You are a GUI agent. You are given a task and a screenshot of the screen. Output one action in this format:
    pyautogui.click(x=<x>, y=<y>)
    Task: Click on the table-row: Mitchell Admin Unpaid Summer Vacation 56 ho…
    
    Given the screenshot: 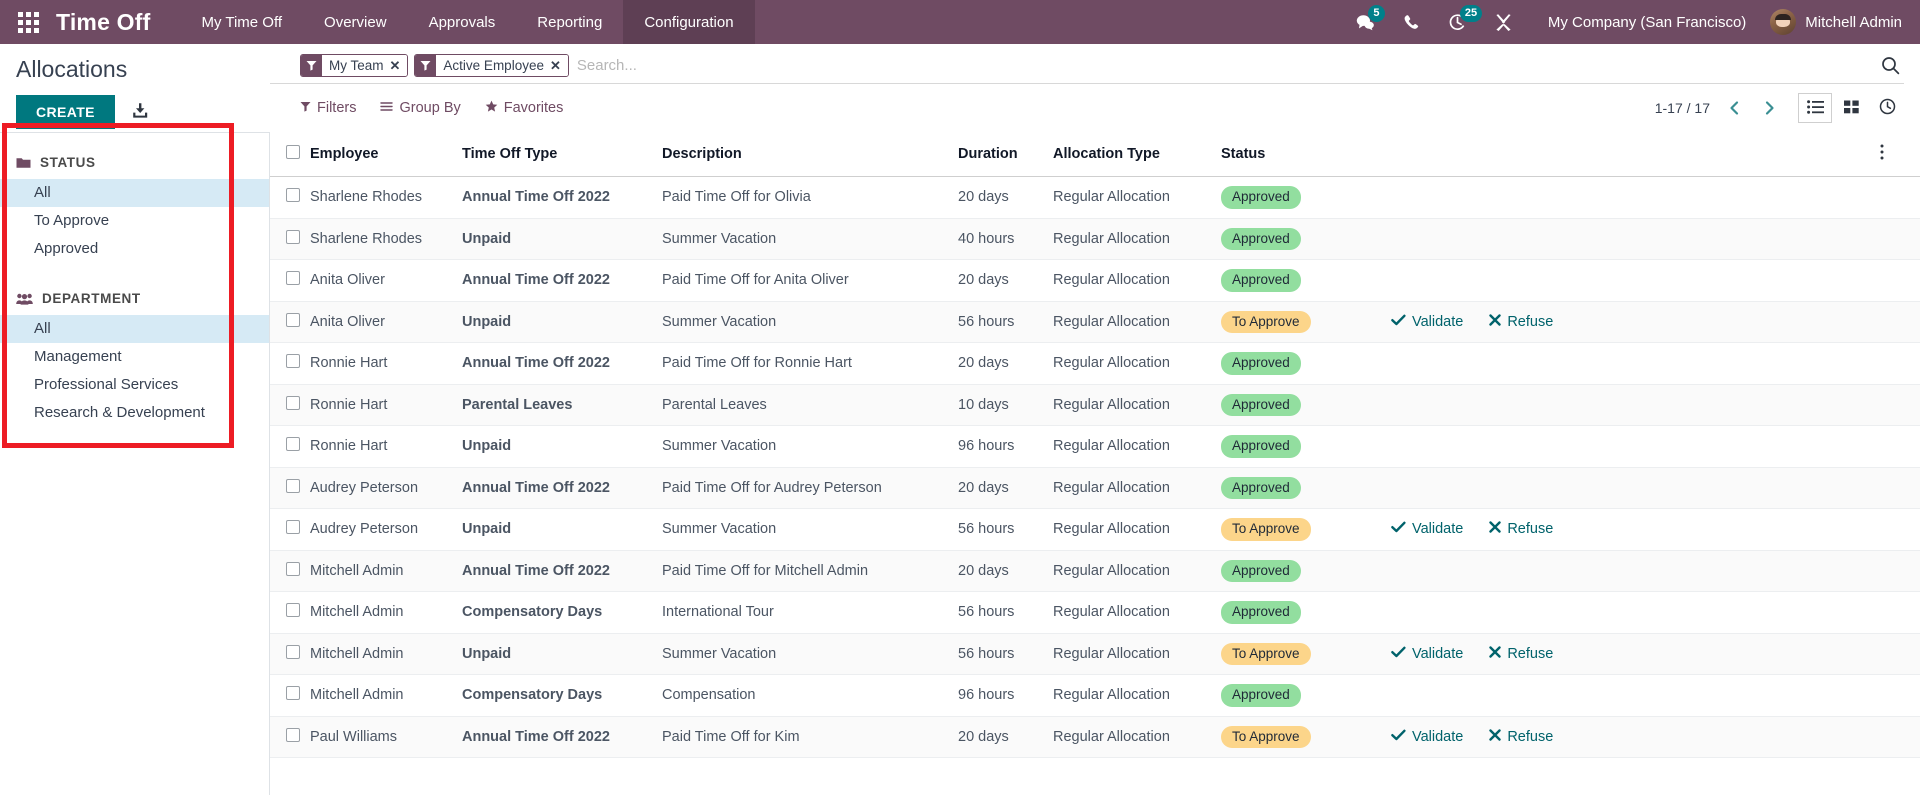 What is the action you would take?
    pyautogui.click(x=1095, y=654)
    